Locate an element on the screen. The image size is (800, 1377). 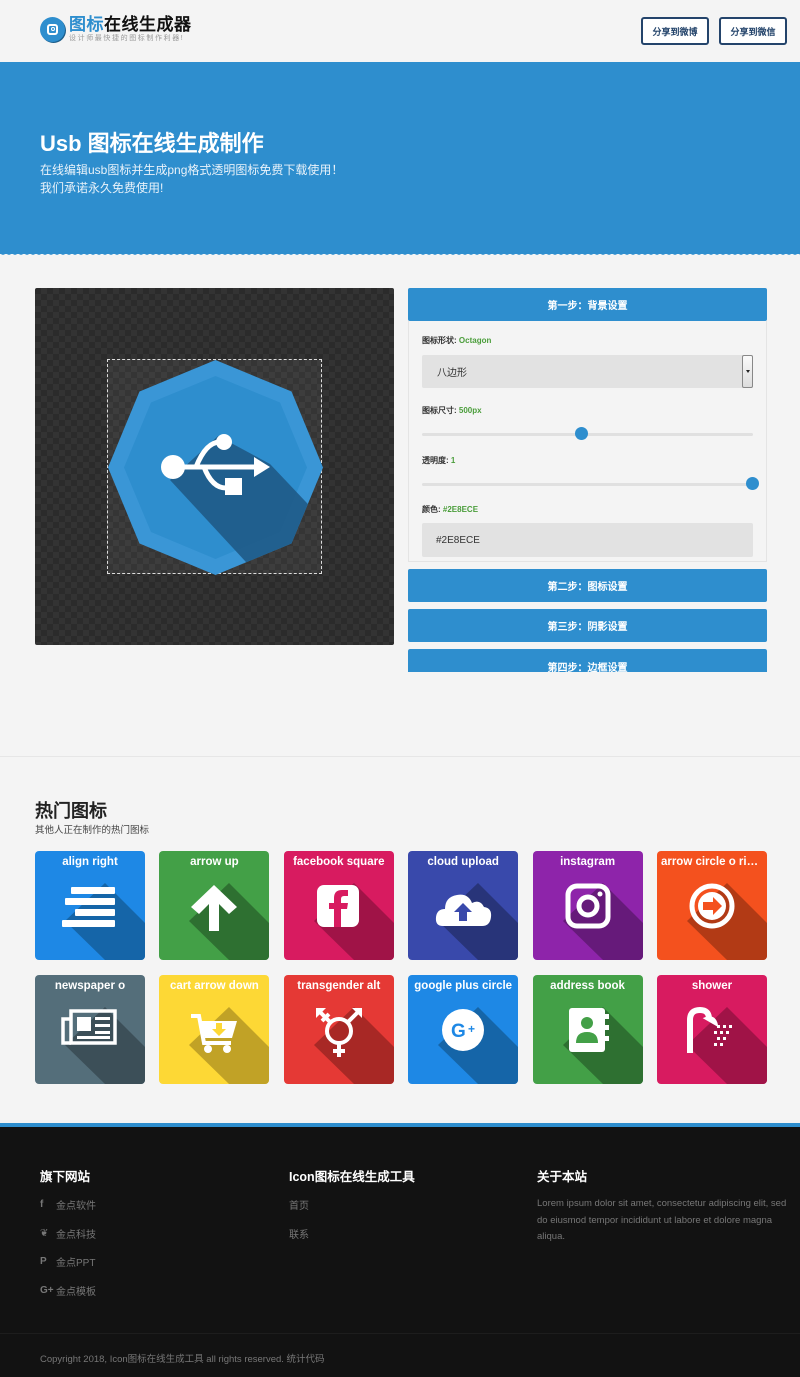
popular-icon-label: cloud upload is located at coordinates (463, 862).